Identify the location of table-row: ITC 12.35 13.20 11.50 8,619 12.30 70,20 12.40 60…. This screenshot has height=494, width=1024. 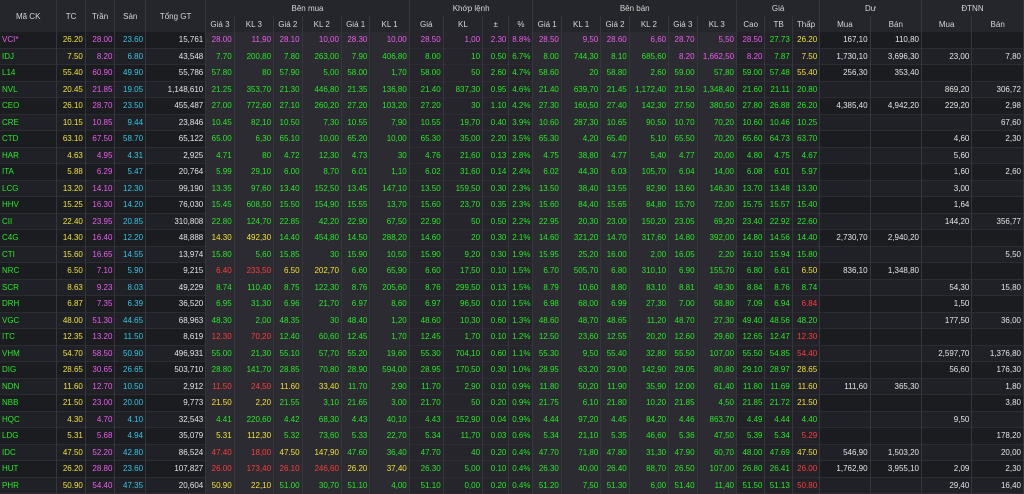
(512, 336).